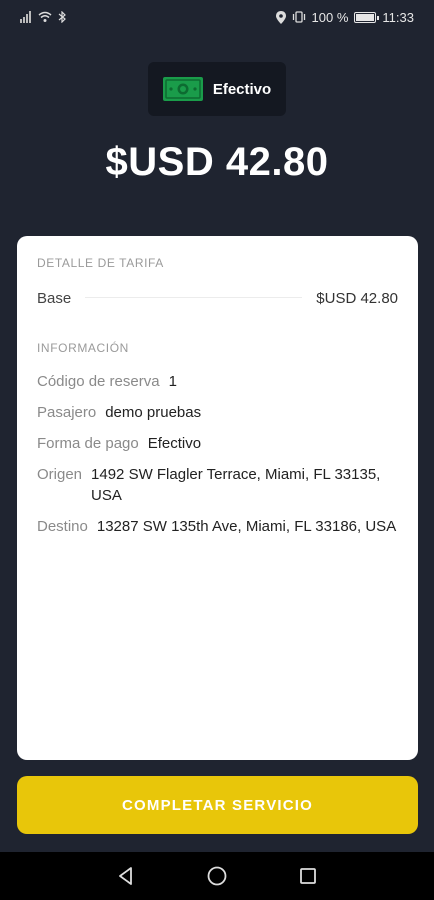  I want to click on battery-level, so click(365, 17).